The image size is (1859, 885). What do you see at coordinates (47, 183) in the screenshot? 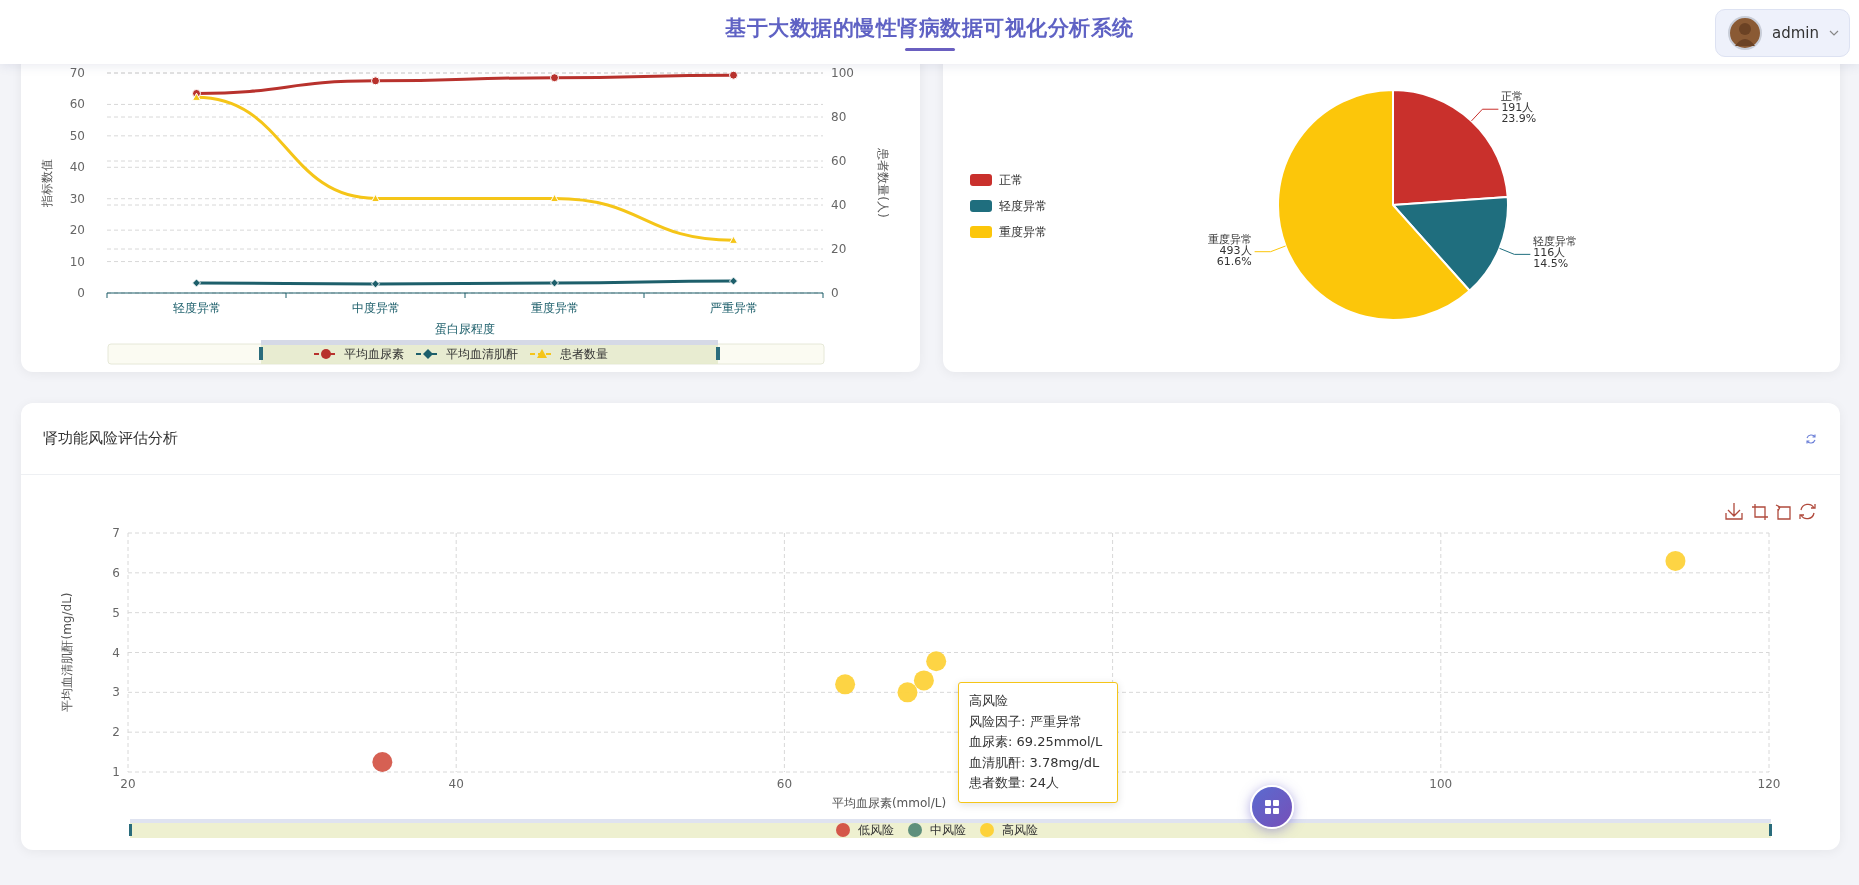
I see `axis-title: 指标数值` at bounding box center [47, 183].